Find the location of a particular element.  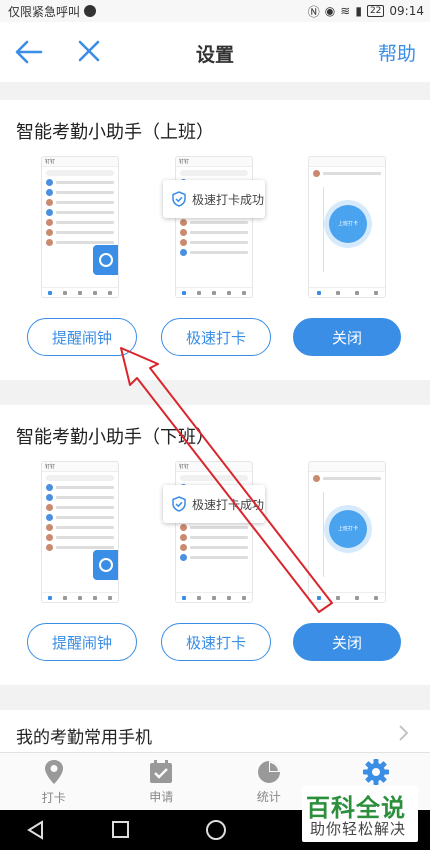

tab-punch: 打卡 is located at coordinates (54, 781).